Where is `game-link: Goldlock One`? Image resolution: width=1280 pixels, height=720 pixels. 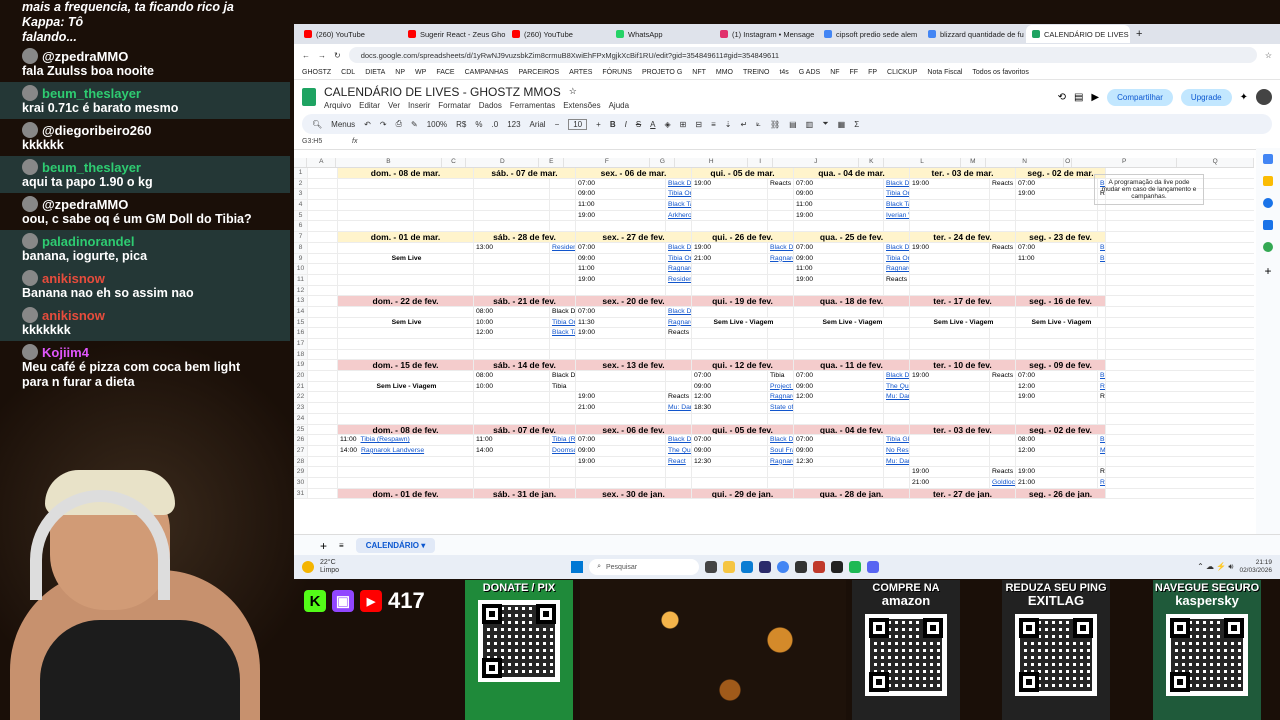 game-link: Goldlock One is located at coordinates (1003, 482).